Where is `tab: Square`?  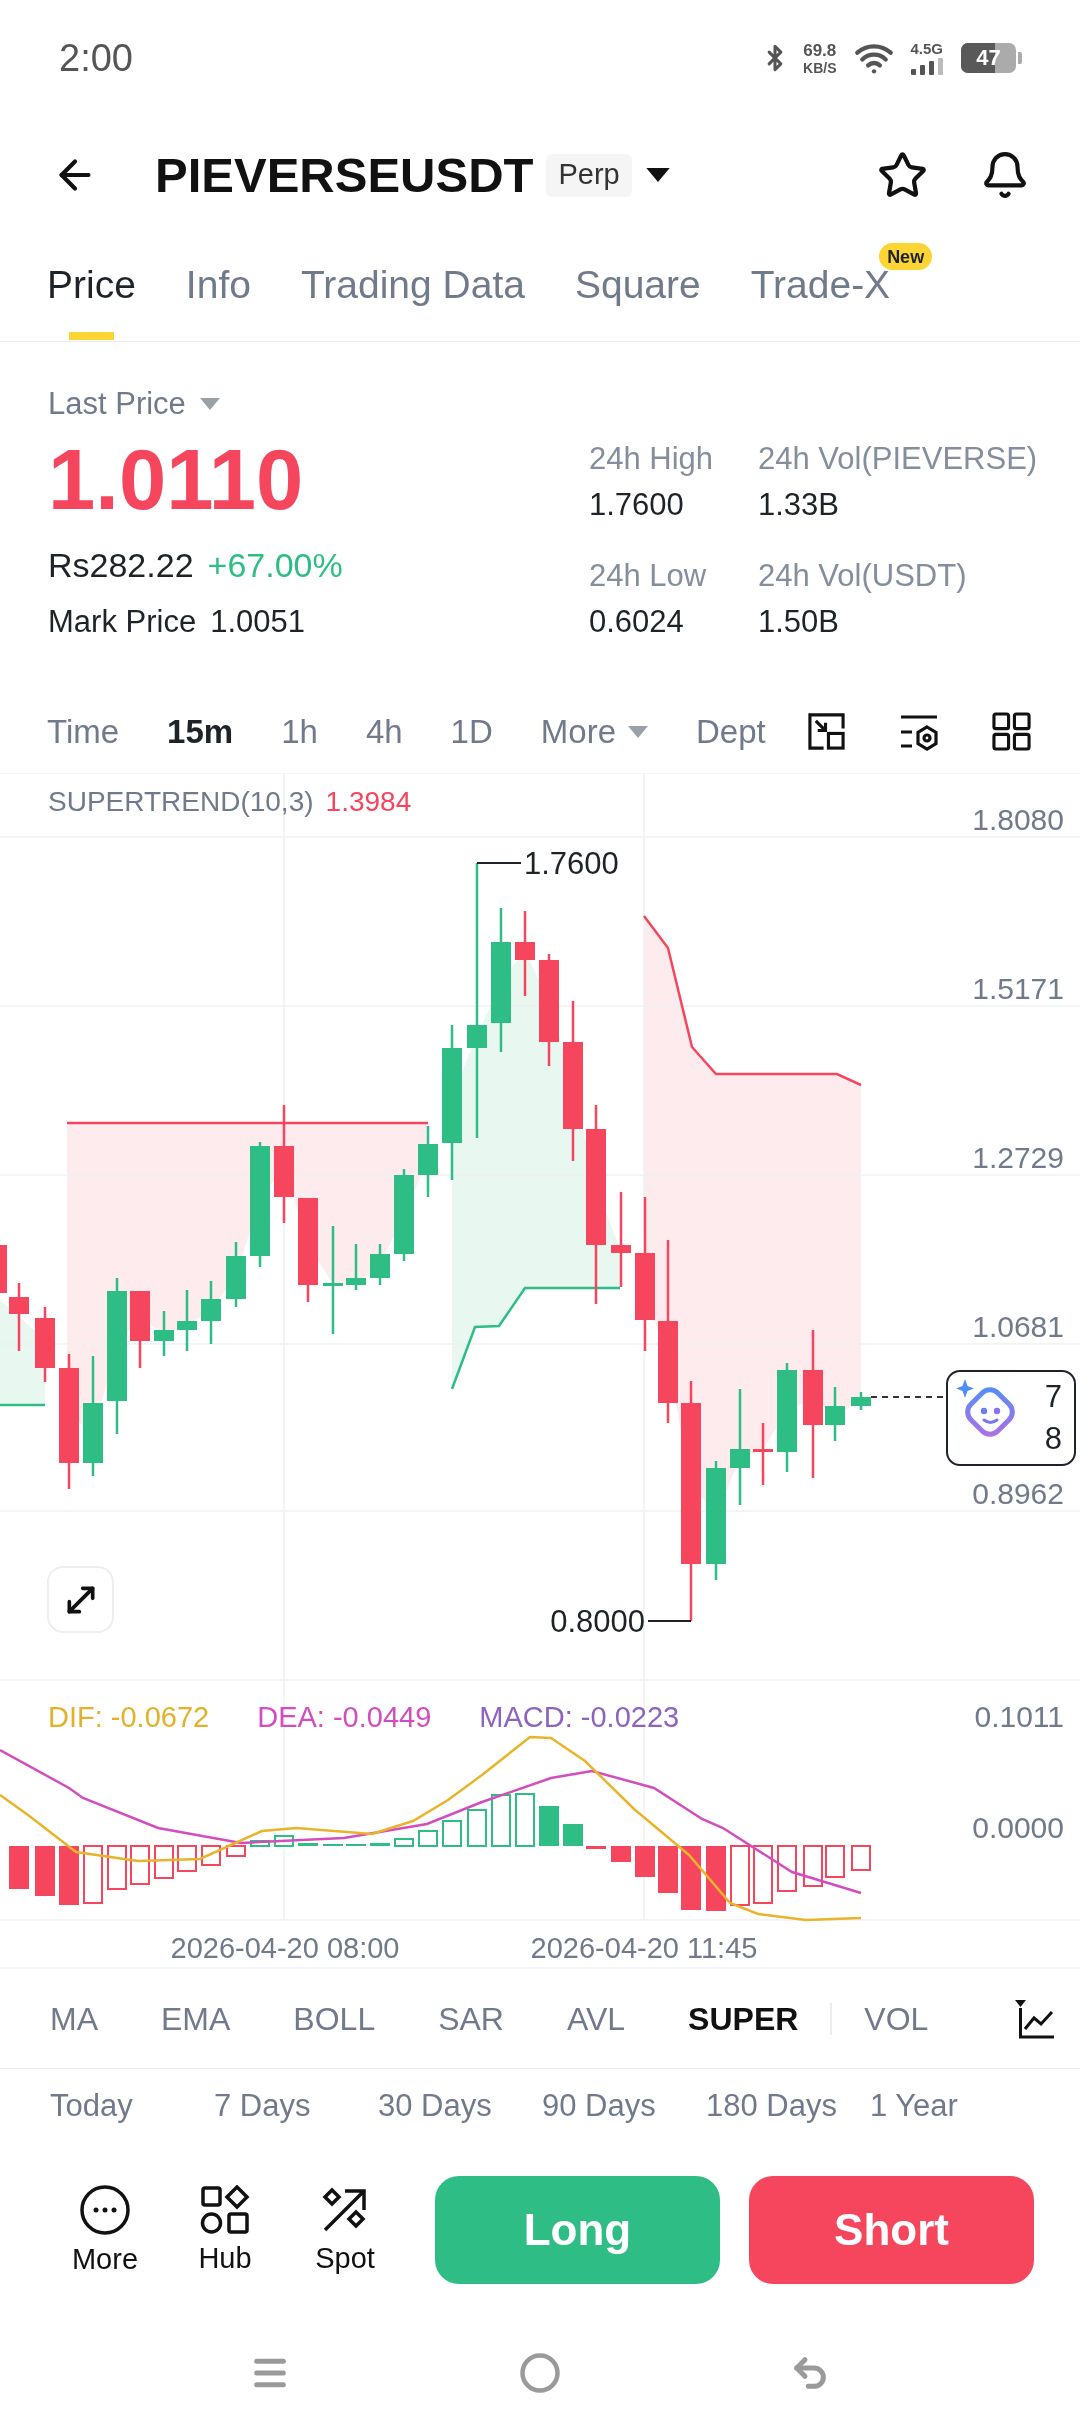 tab: Square is located at coordinates (637, 290).